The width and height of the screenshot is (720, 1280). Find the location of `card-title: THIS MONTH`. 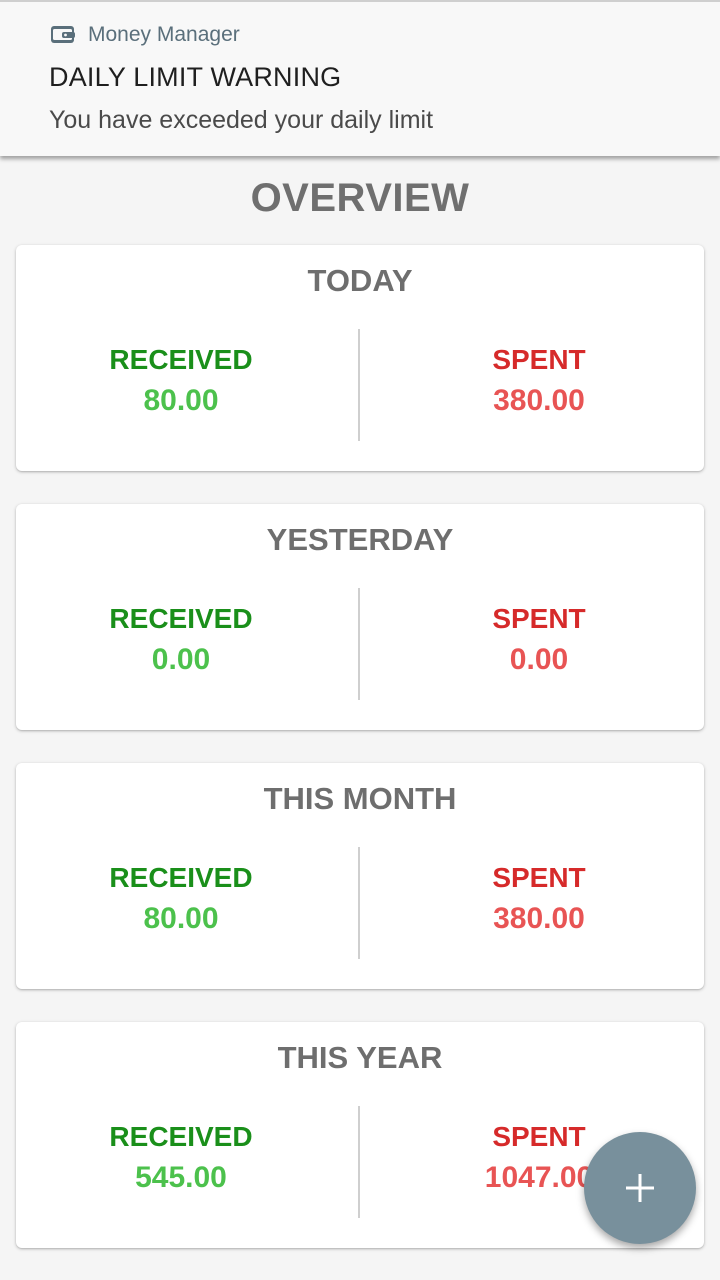

card-title: THIS MONTH is located at coordinates (360, 798).